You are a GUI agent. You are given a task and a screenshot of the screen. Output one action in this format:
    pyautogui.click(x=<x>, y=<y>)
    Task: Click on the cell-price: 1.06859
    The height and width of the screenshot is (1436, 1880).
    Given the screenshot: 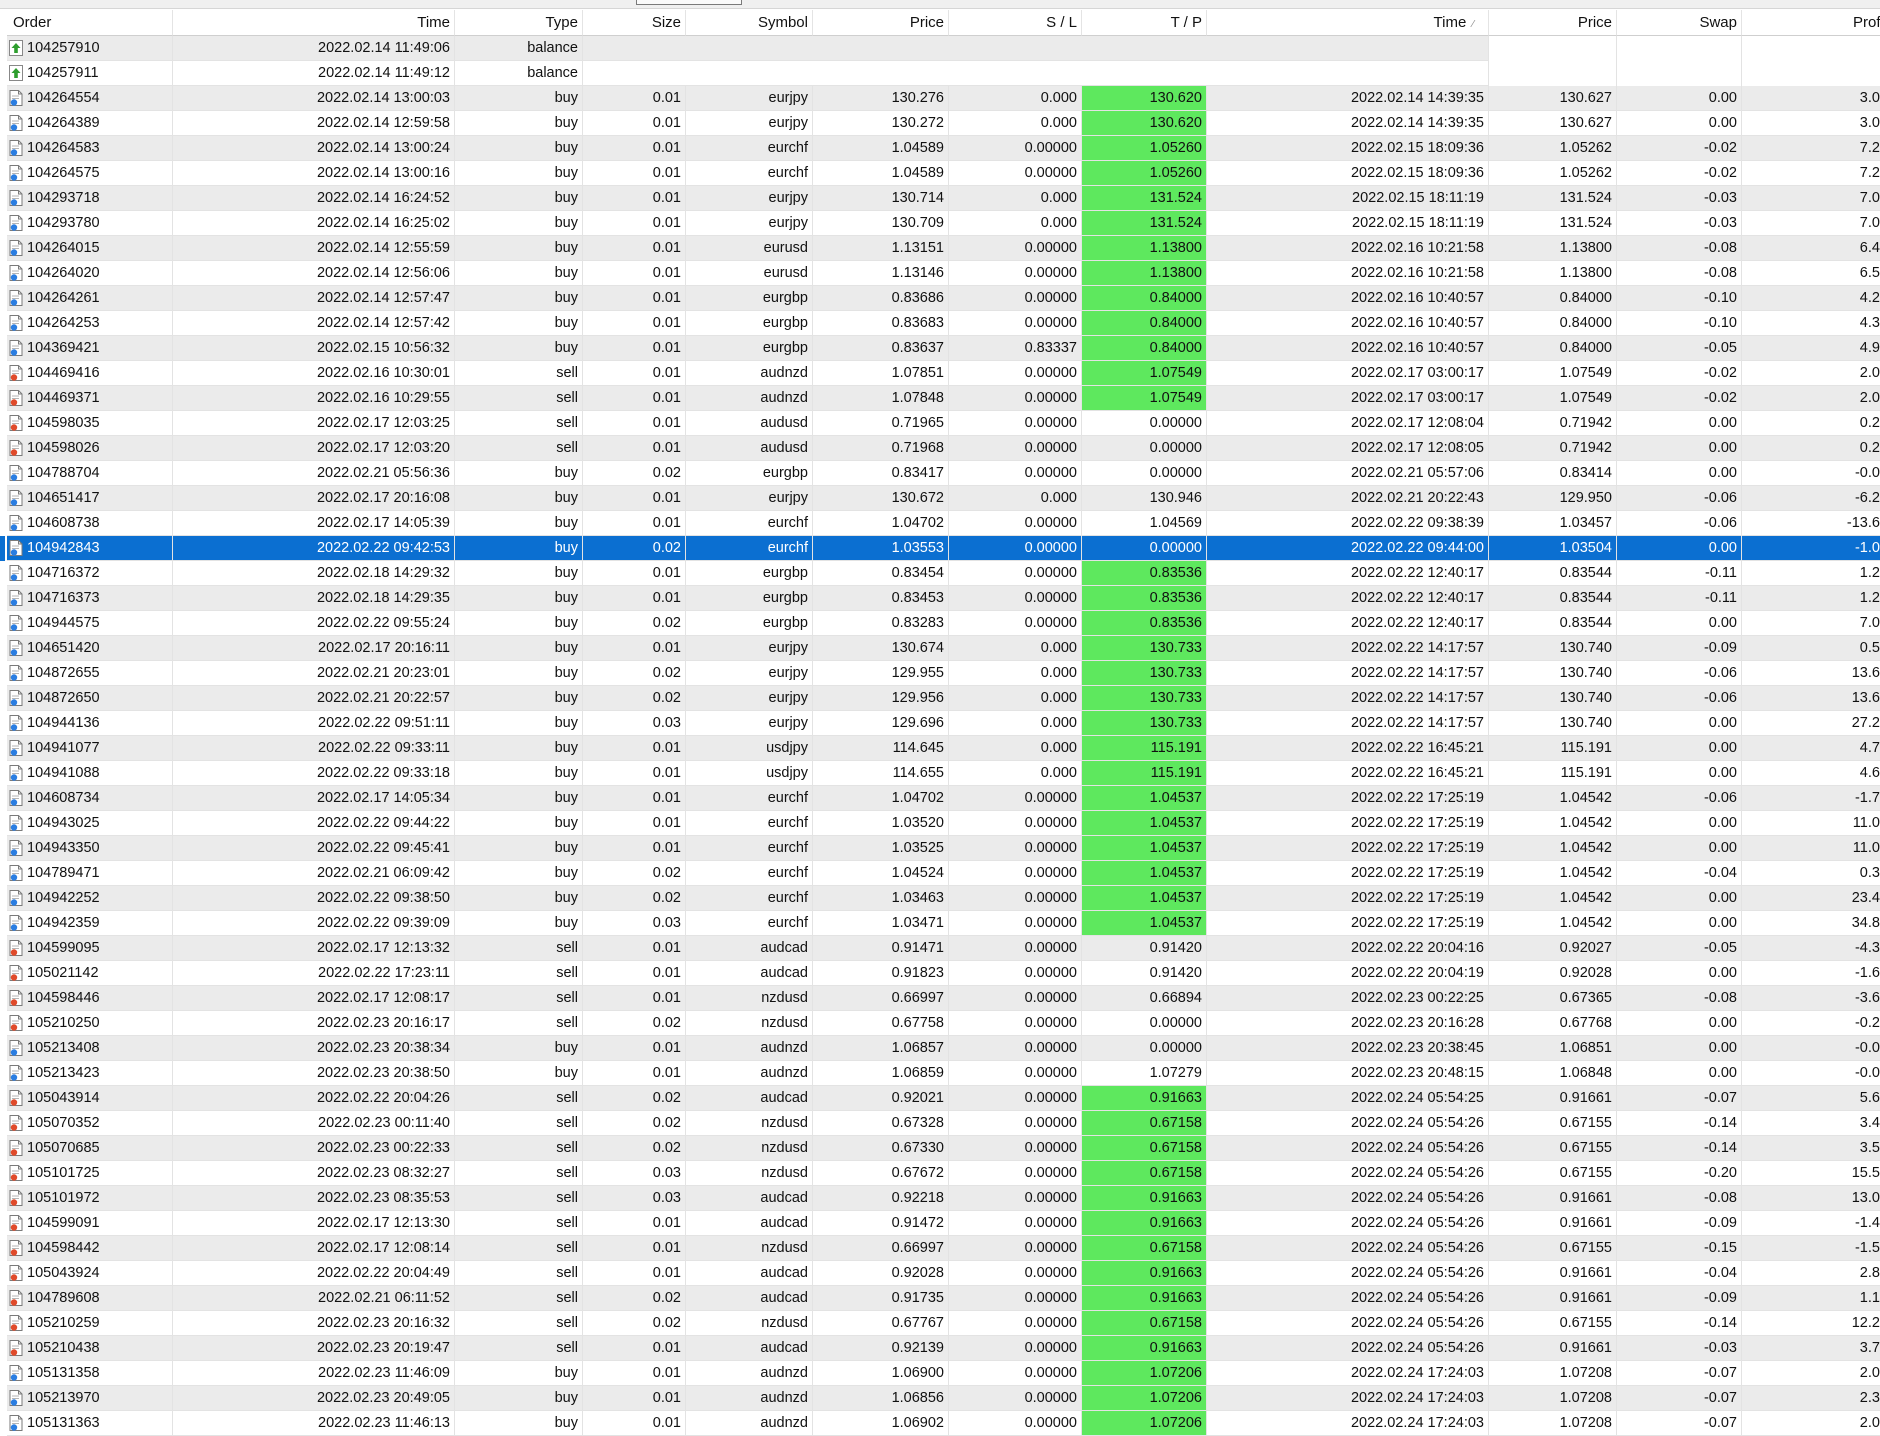 What is the action you would take?
    pyautogui.click(x=881, y=1073)
    